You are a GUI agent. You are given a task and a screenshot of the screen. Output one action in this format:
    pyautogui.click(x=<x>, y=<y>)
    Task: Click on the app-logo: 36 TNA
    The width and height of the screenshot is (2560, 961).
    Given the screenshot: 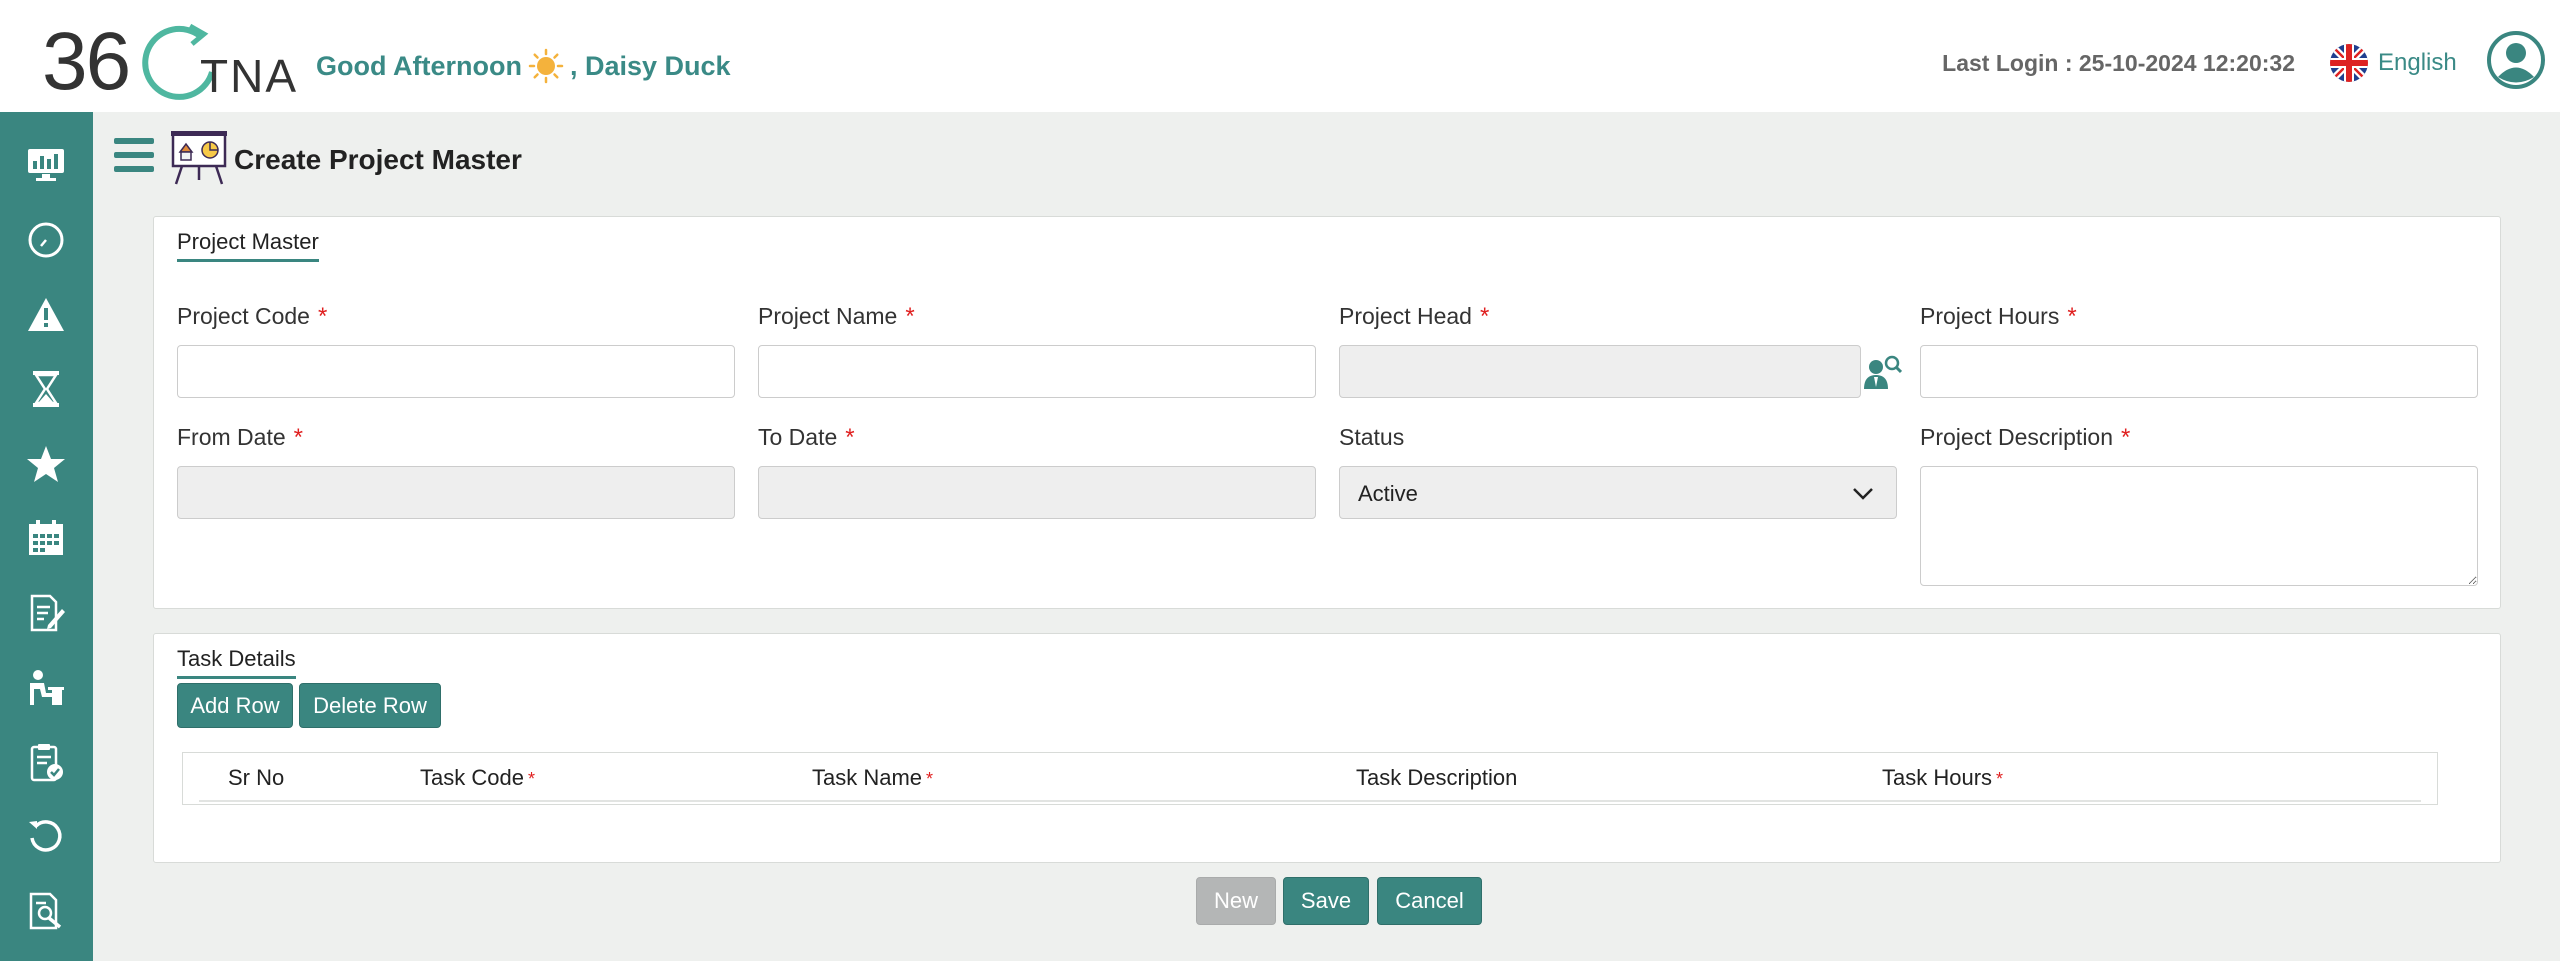 What is the action you would take?
    pyautogui.click(x=172, y=62)
    